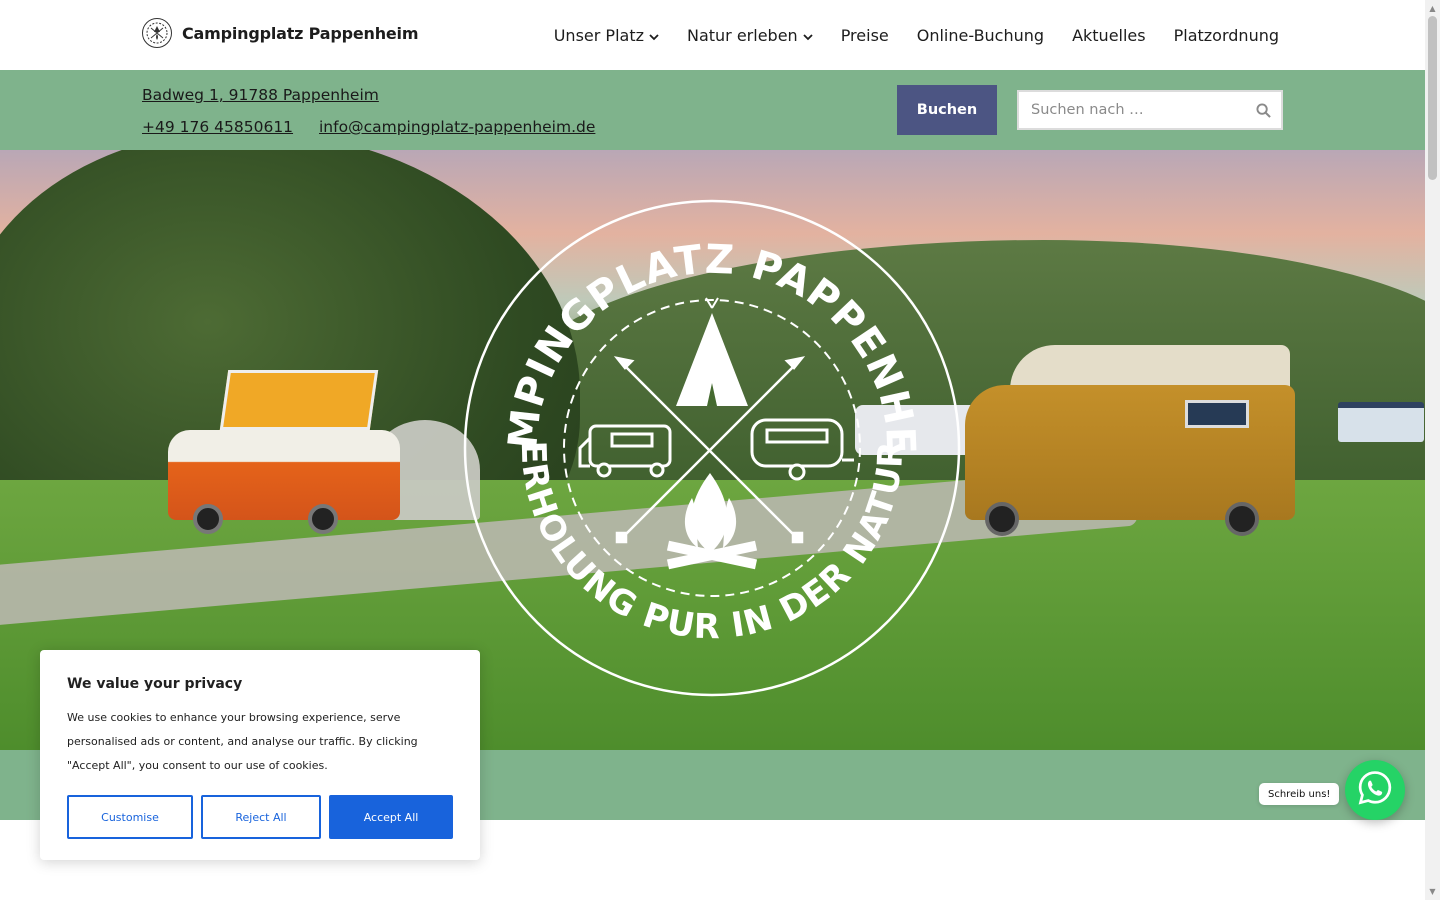 The height and width of the screenshot is (900, 1440). What do you see at coordinates (217, 127) in the screenshot?
I see `phone-link: +49 176 45850611` at bounding box center [217, 127].